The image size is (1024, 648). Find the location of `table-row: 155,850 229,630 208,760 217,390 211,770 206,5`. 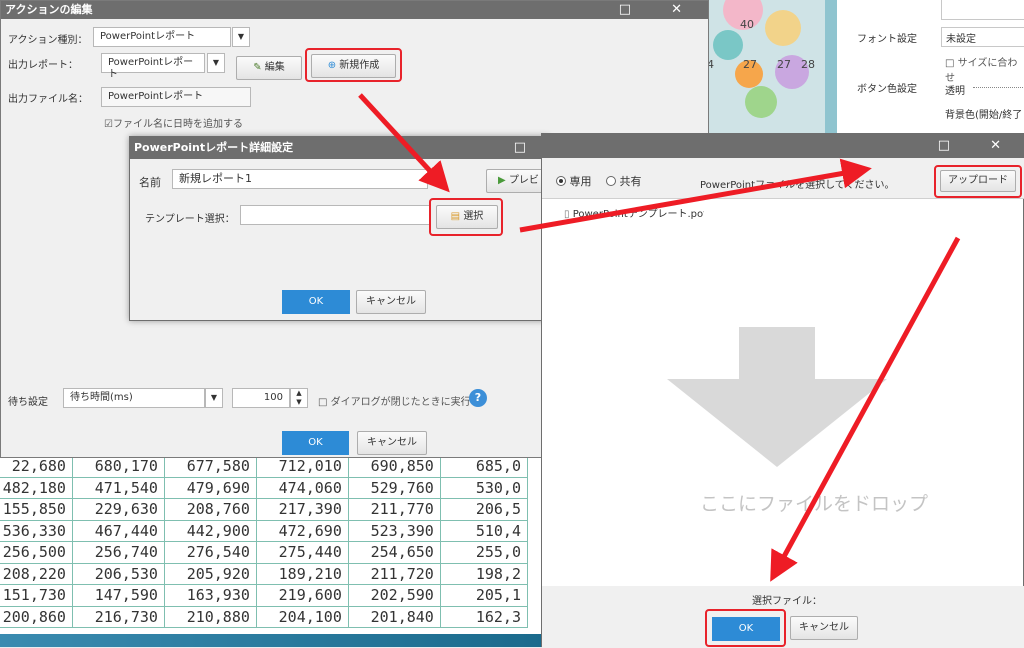

table-row: 155,850 229,630 208,760 217,390 211,770 206,5 is located at coordinates (264, 509).